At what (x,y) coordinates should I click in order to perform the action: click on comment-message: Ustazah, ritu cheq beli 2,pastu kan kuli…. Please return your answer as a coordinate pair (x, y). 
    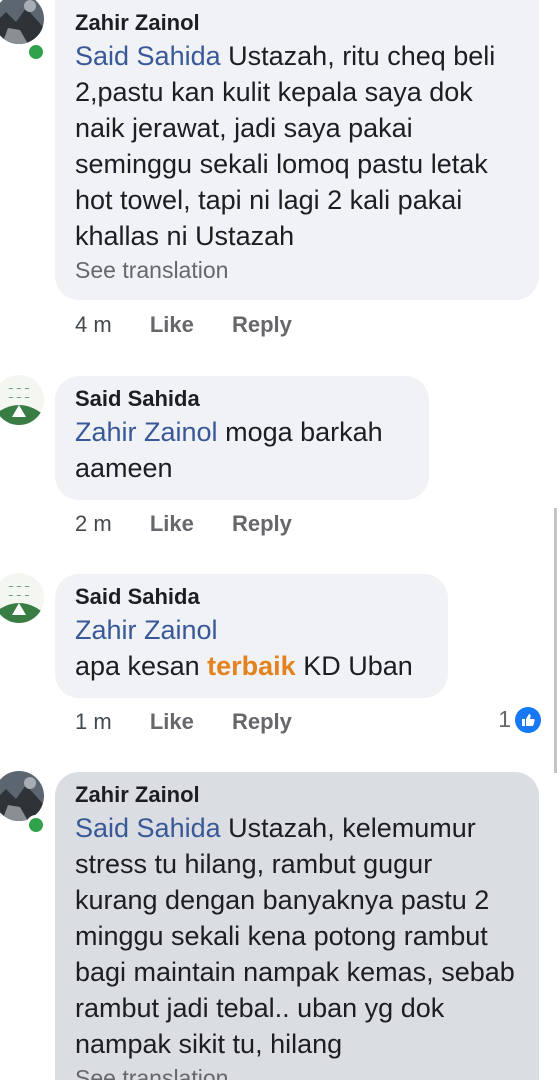
    Looking at the image, I should click on (285, 146).